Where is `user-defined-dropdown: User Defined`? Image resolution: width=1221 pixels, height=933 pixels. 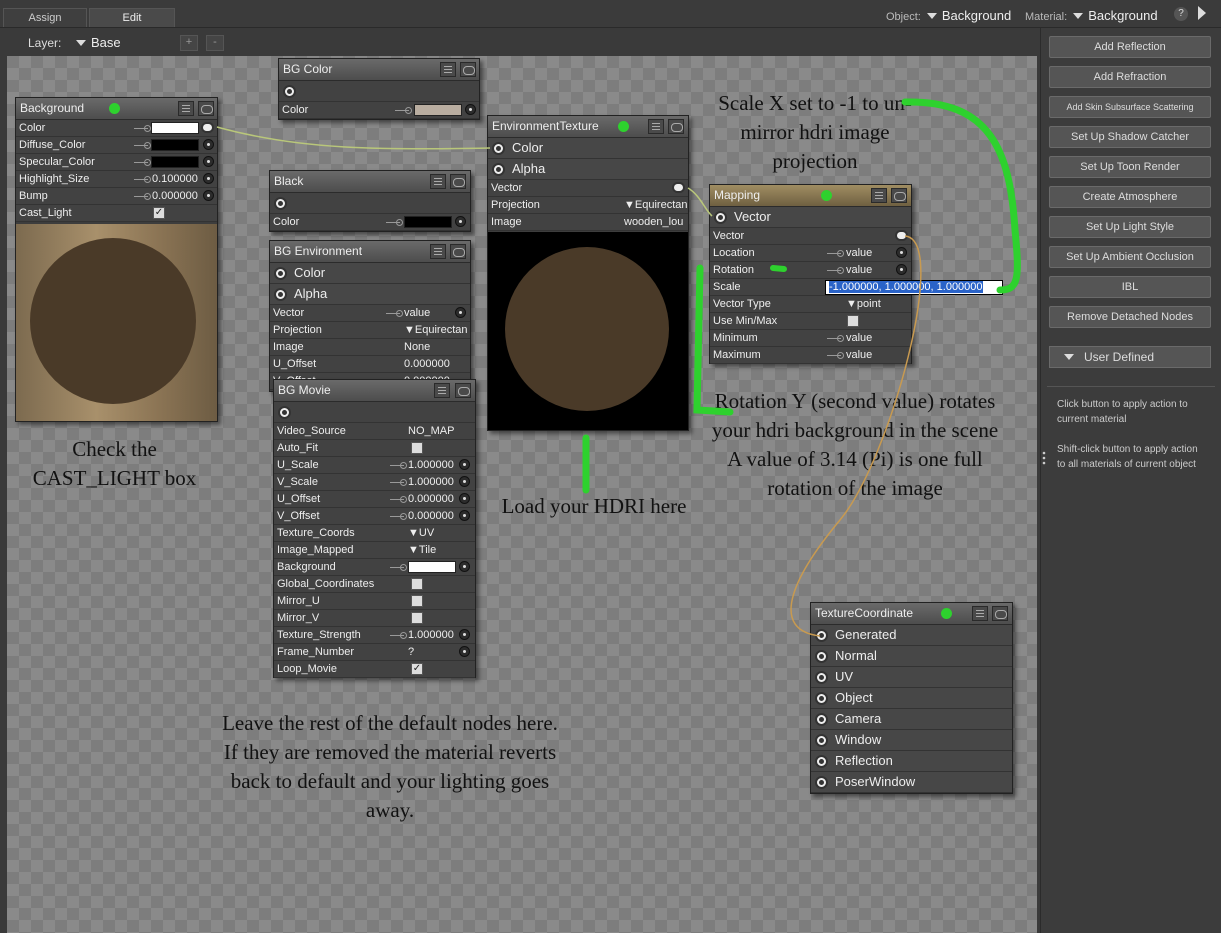
user-defined-dropdown: User Defined is located at coordinates (1130, 357).